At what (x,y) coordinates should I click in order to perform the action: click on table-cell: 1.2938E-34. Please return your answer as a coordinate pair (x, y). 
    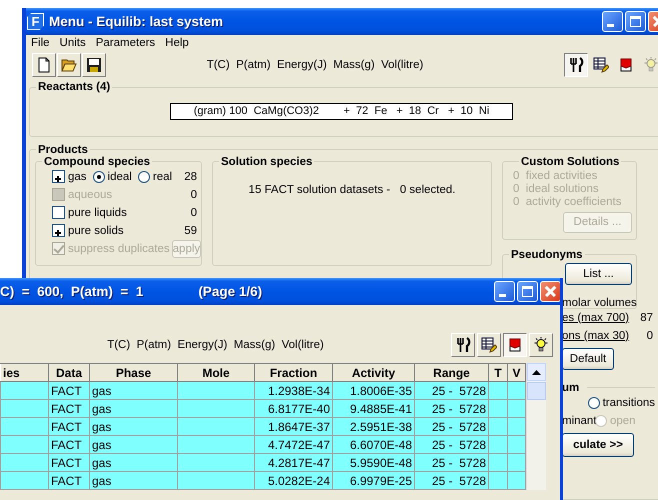
    Looking at the image, I should click on (293, 391).